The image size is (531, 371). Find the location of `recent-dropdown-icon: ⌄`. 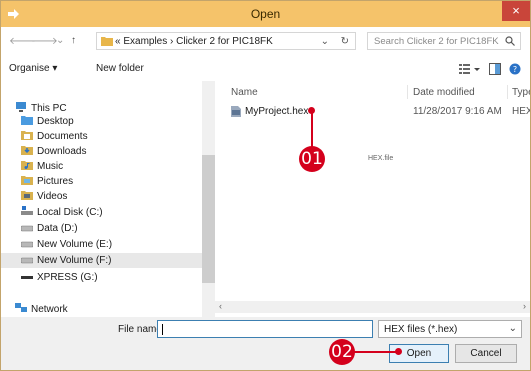

recent-dropdown-icon: ⌄ is located at coordinates (60, 40).